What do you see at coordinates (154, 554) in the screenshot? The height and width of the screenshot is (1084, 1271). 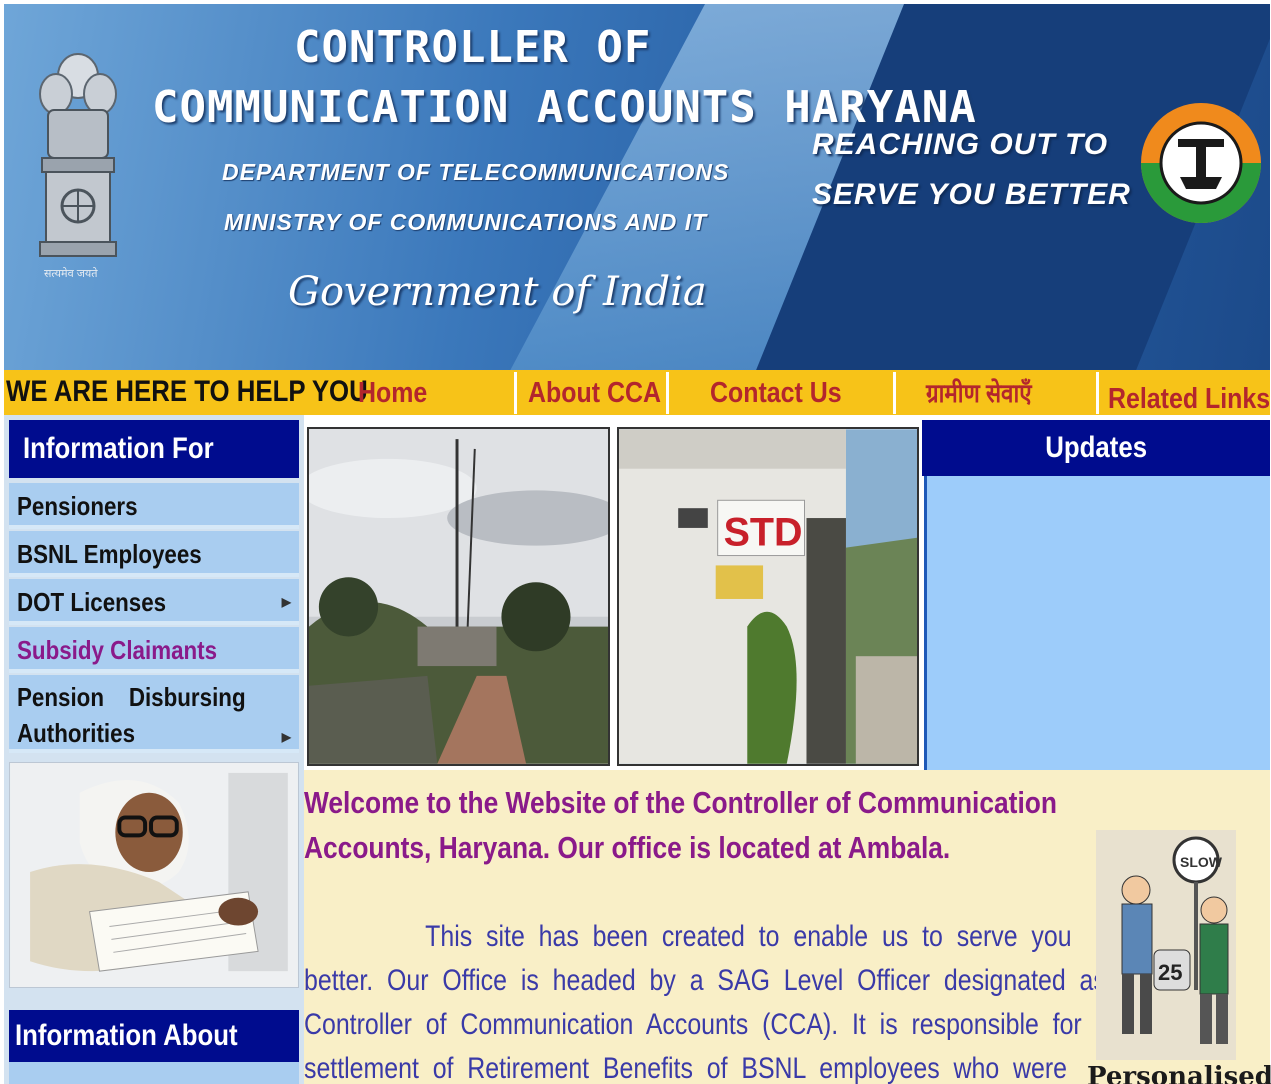 I see `sidebar-item-bsnl-employees: BSNL Employees` at bounding box center [154, 554].